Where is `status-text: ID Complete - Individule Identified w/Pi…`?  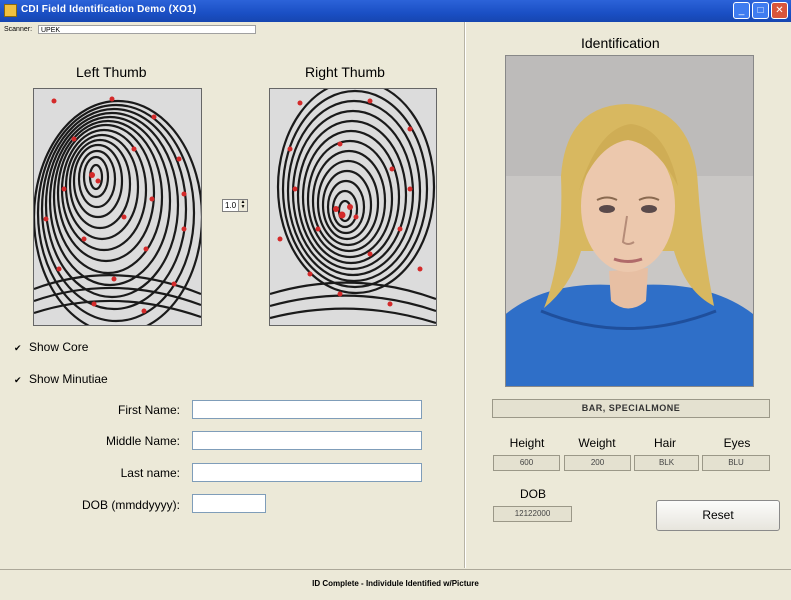 status-text: ID Complete - Individule Identified w/Pi… is located at coordinates (395, 583).